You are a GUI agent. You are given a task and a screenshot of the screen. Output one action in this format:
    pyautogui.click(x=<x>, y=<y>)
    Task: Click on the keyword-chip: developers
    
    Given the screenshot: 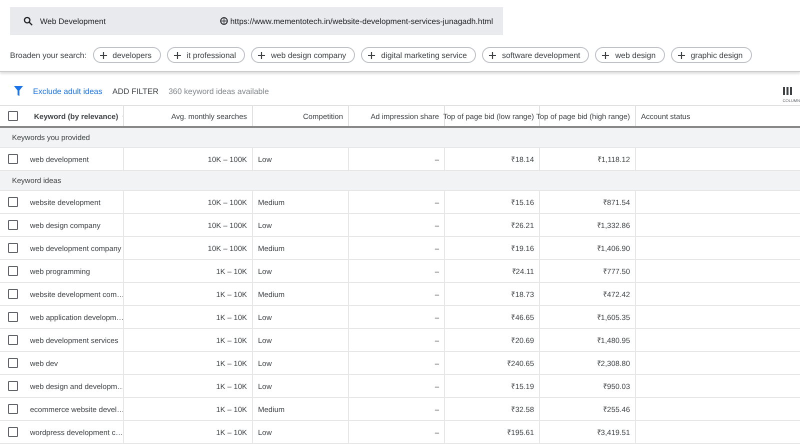 What is the action you would take?
    pyautogui.click(x=126, y=55)
    